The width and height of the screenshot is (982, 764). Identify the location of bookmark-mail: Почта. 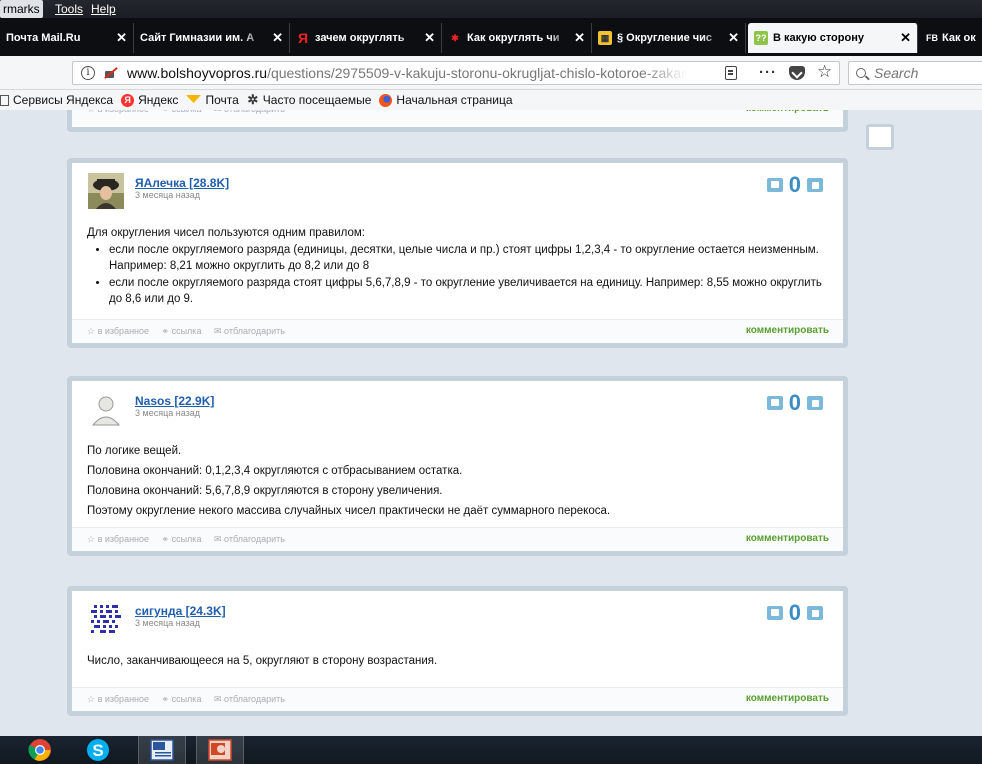
(212, 100).